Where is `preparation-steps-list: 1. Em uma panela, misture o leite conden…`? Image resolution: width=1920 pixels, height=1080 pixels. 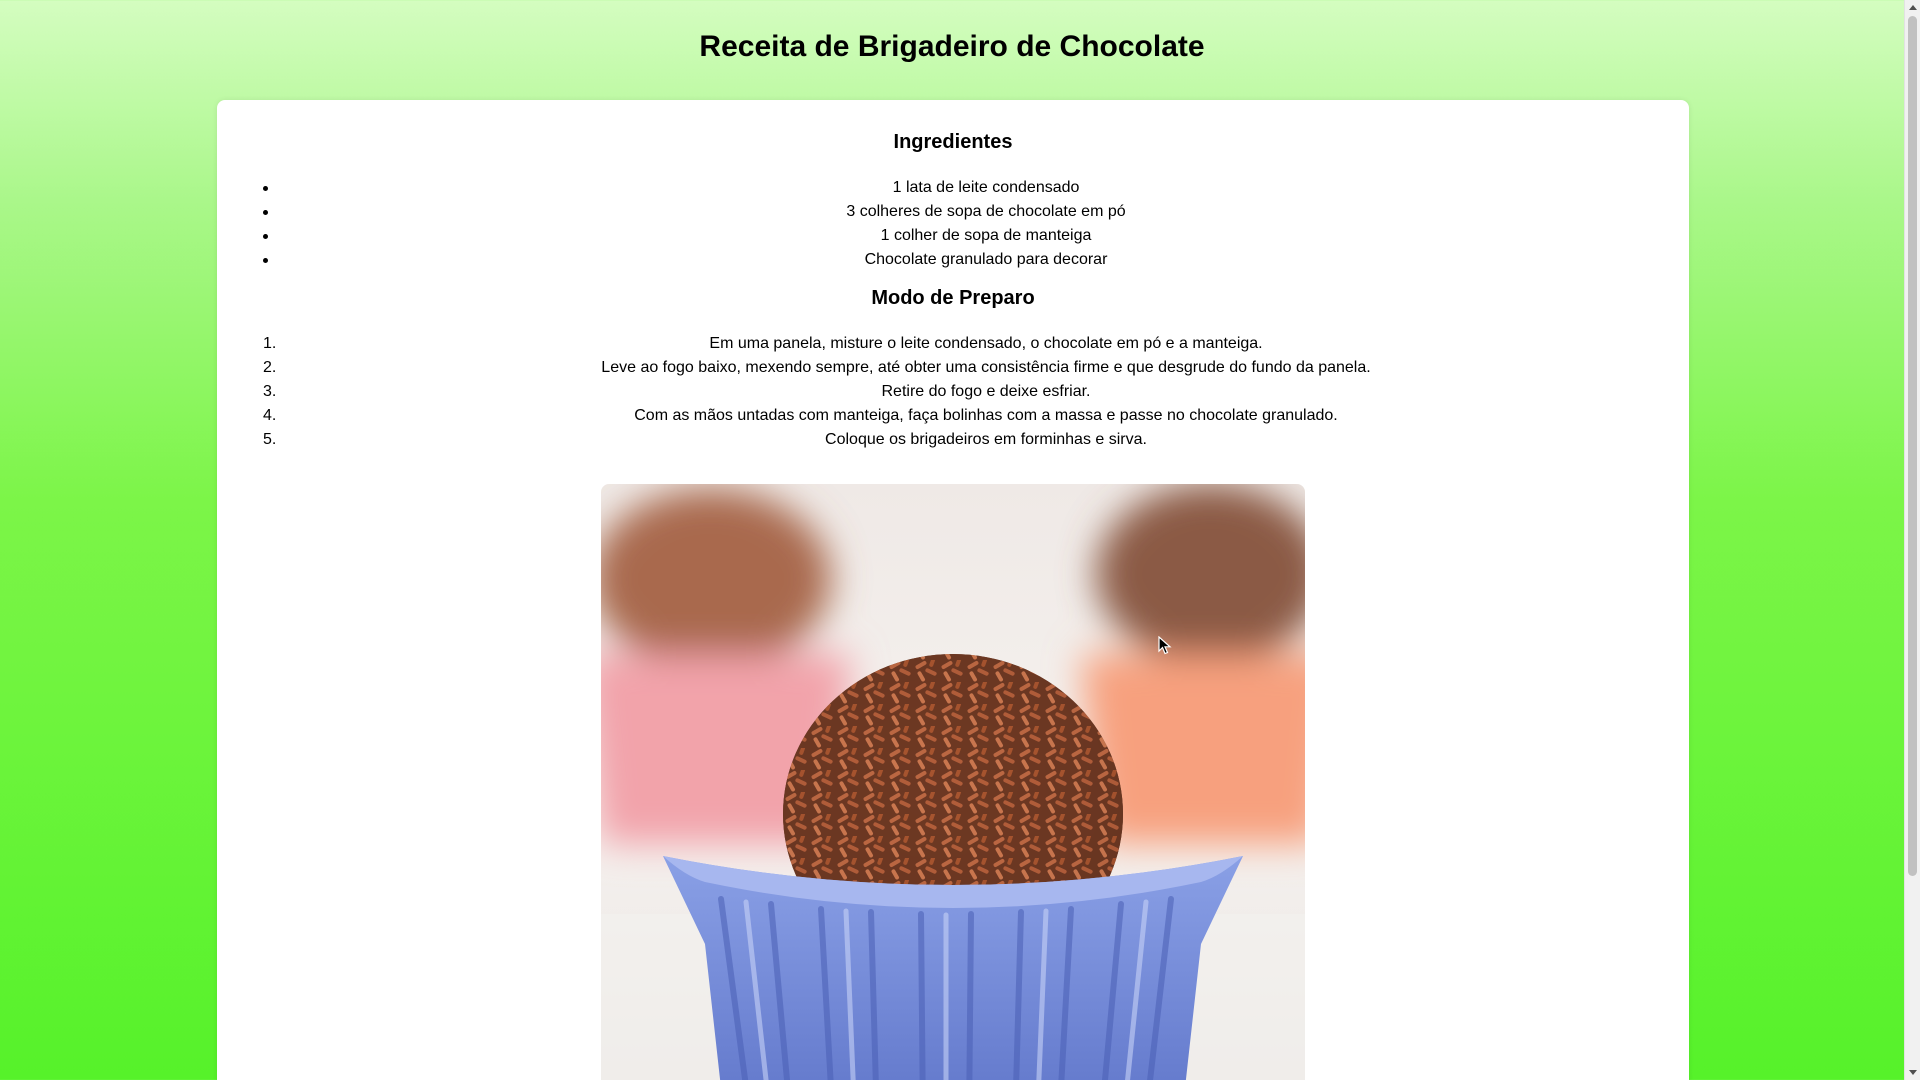 preparation-steps-list: 1. Em uma panela, misture o leite conden… is located at coordinates (953, 392).